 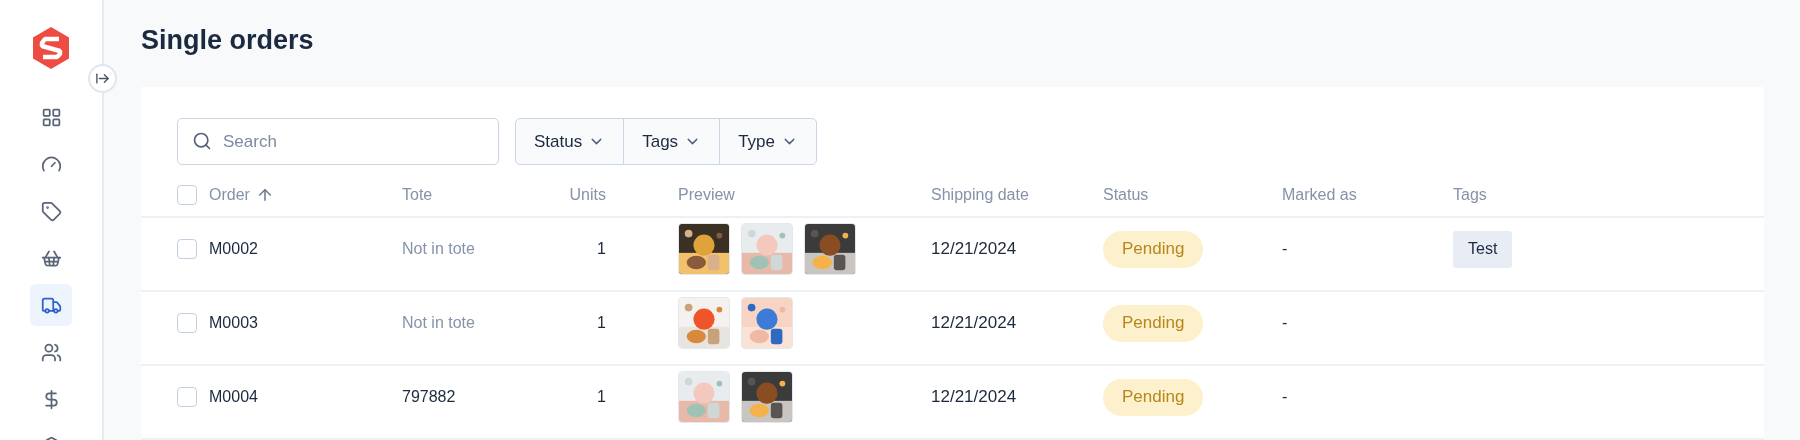 What do you see at coordinates (706, 194) in the screenshot?
I see `column-header: Preview` at bounding box center [706, 194].